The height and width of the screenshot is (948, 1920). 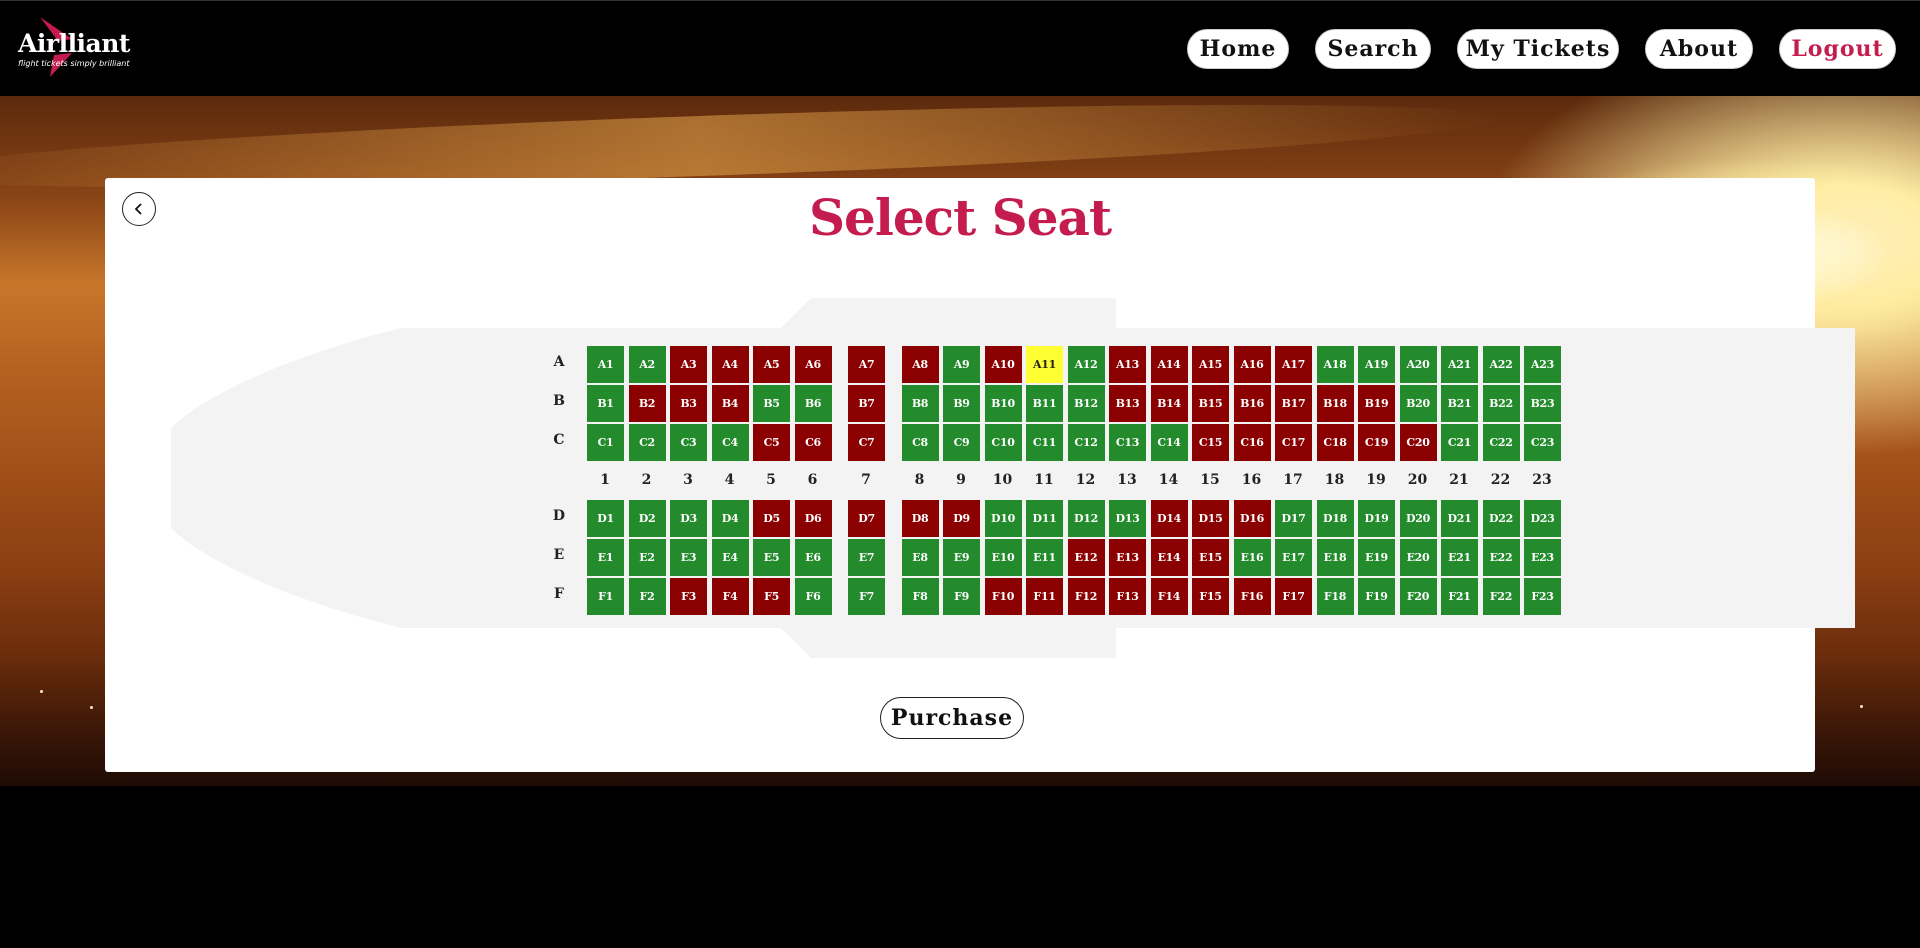 What do you see at coordinates (1418, 403) in the screenshot?
I see `seat-b20: B20` at bounding box center [1418, 403].